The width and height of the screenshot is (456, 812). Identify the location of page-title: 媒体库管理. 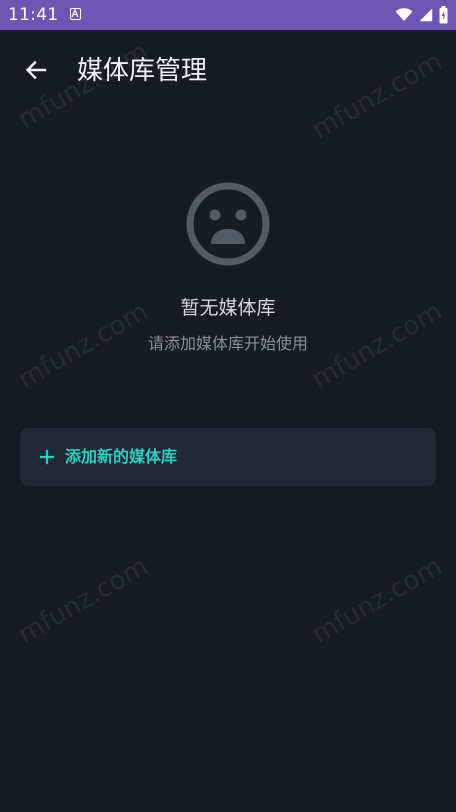
(142, 71).